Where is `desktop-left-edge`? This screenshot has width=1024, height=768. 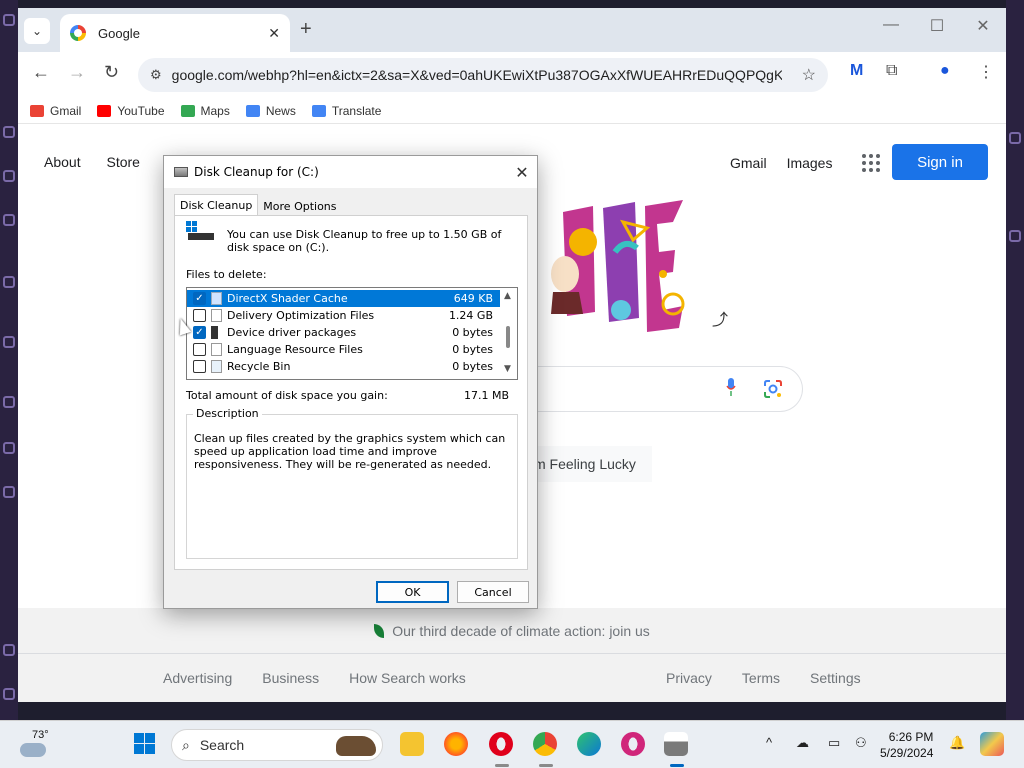
desktop-left-edge is located at coordinates (9, 360).